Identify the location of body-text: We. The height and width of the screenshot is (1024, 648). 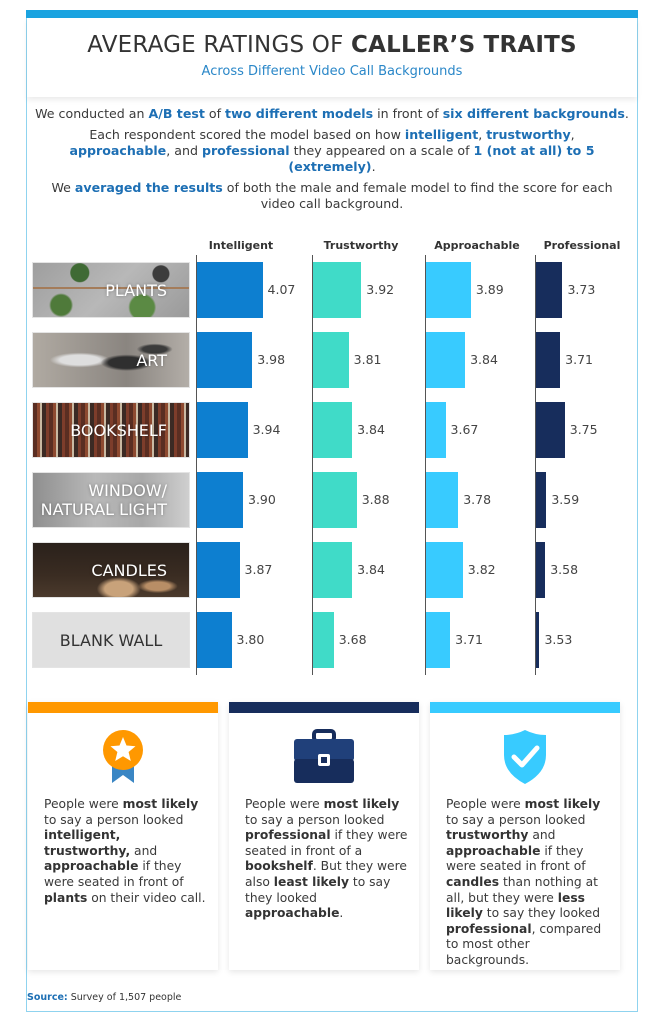
(63, 187).